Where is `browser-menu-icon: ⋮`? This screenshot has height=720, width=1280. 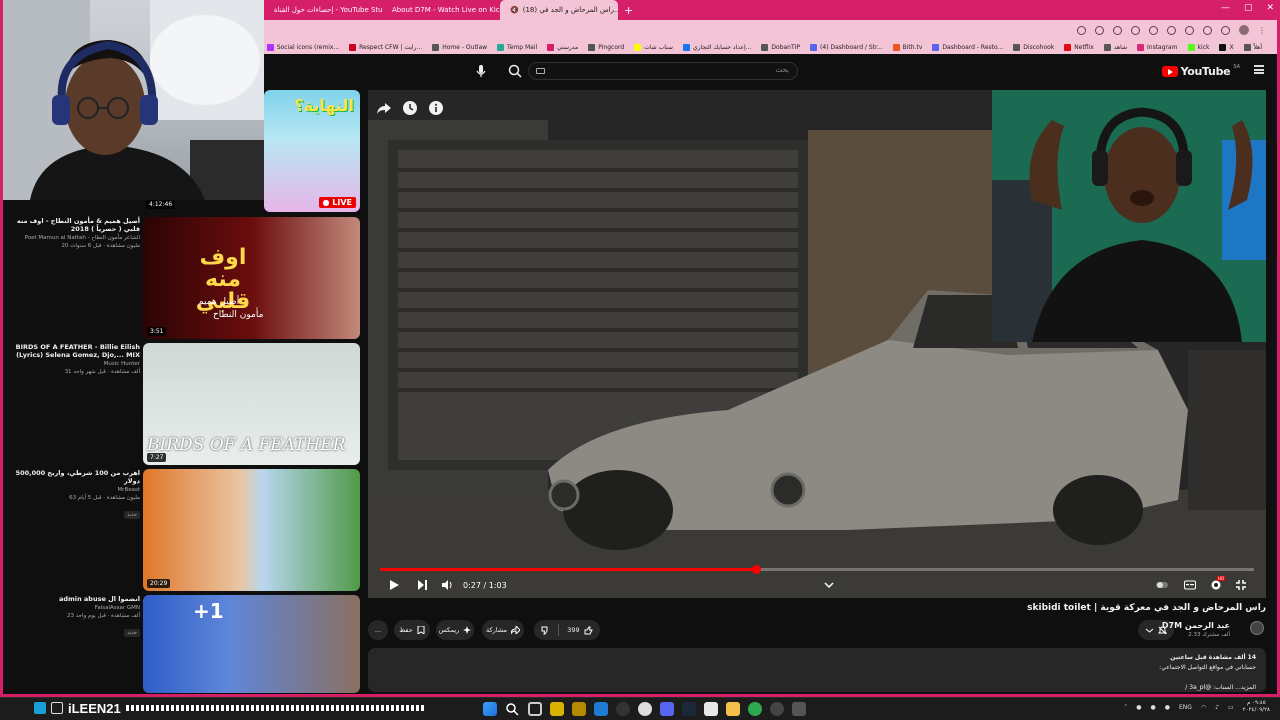 browser-menu-icon: ⋮ is located at coordinates (1262, 30).